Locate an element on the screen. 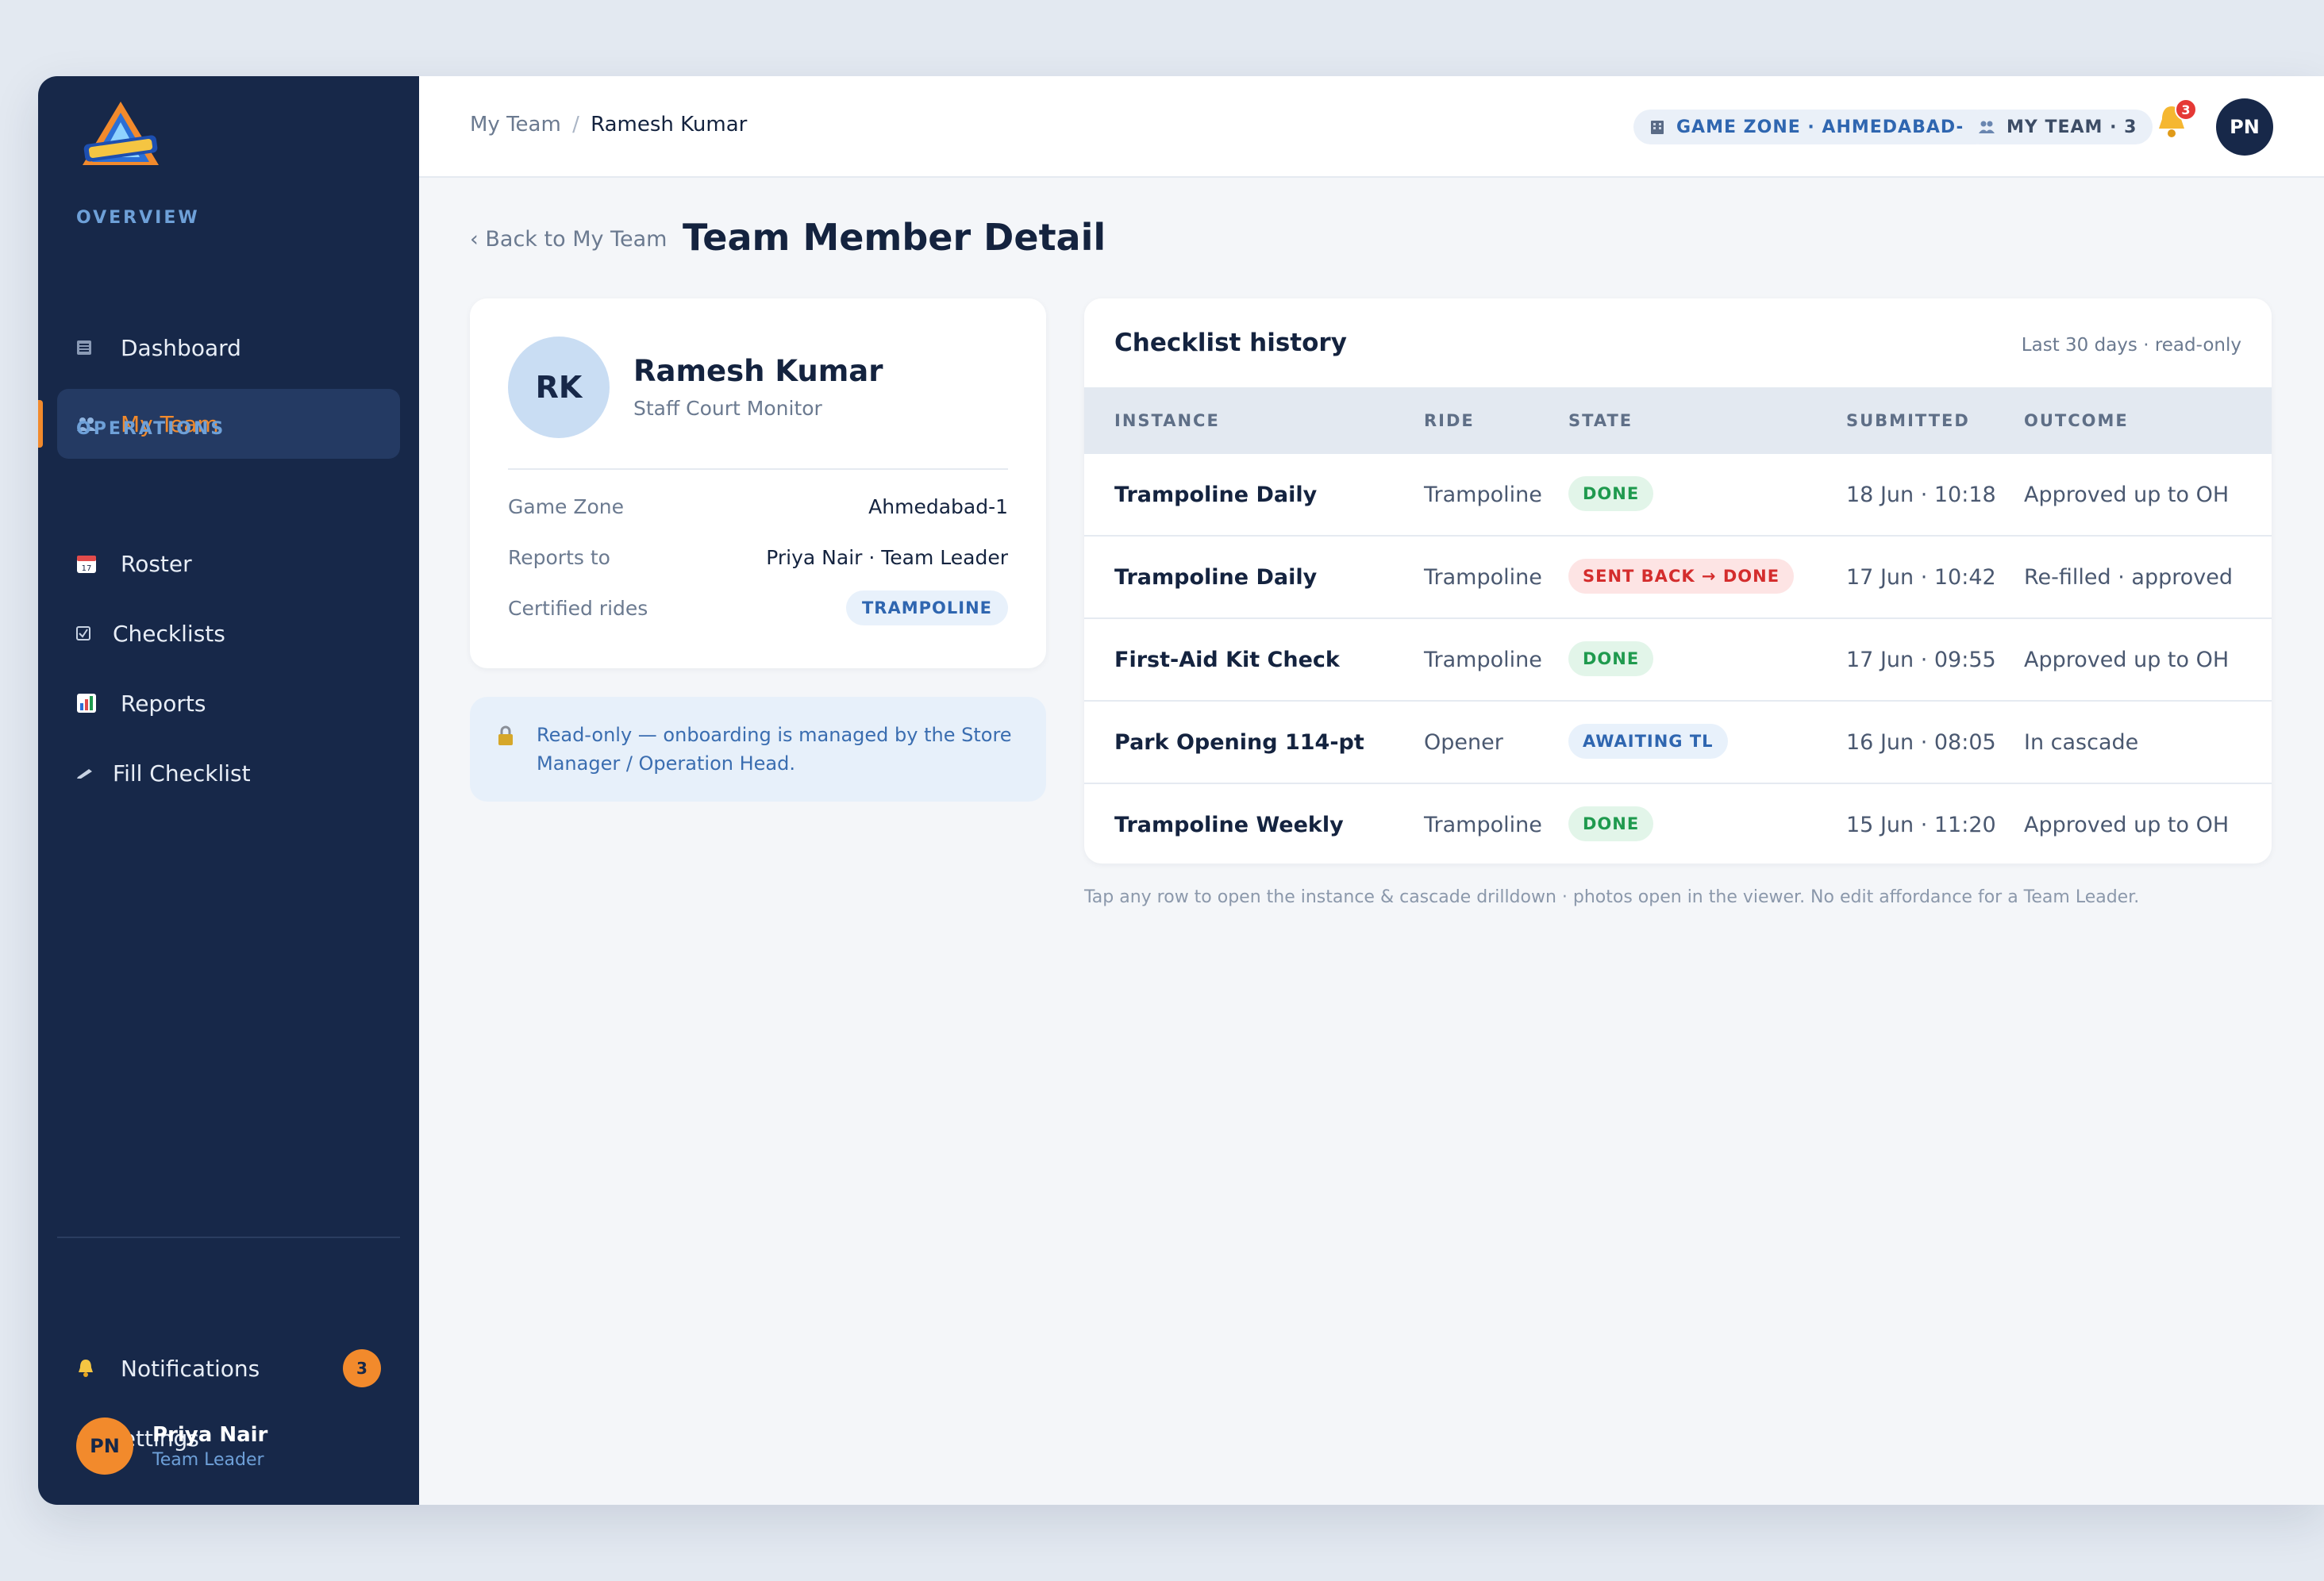  sidebar-item-reports: Reports is located at coordinates (228, 703).